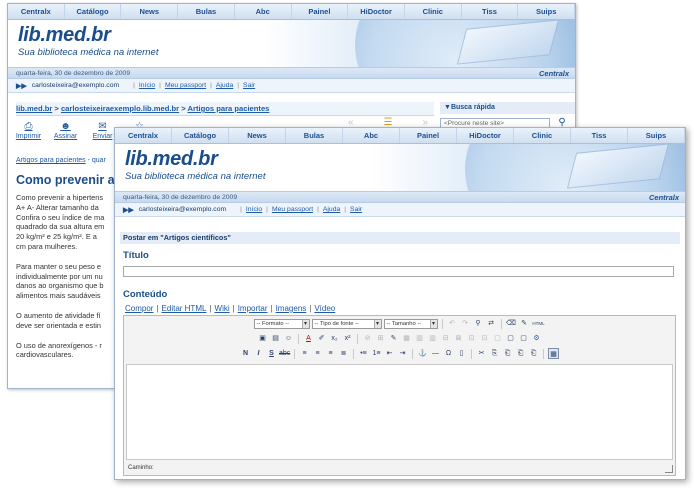 This screenshot has width=694, height=494. What do you see at coordinates (393, 338) in the screenshot?
I see `edit-icon: ✎` at bounding box center [393, 338].